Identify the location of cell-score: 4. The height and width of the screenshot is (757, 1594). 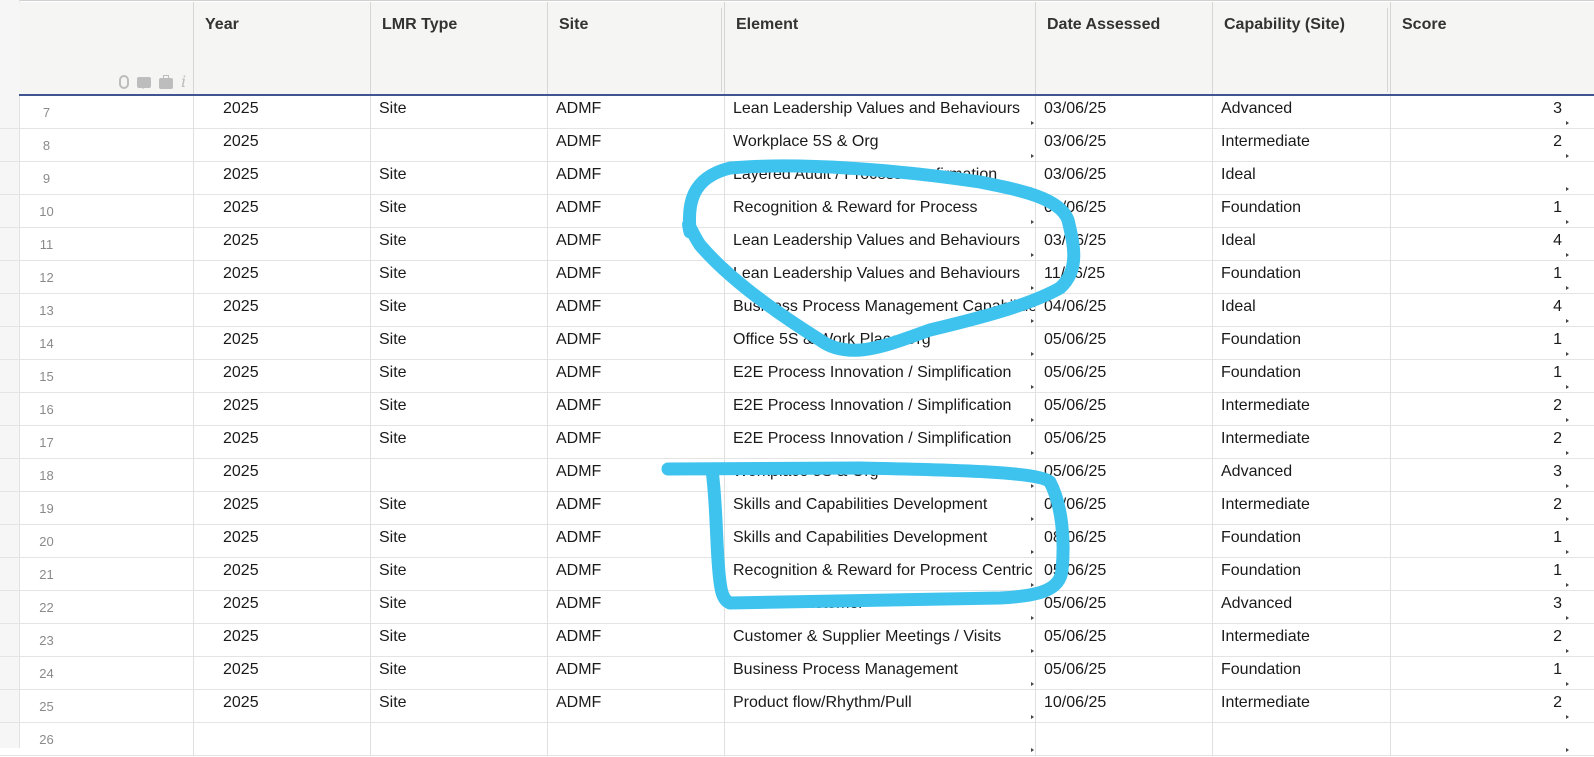
(1480, 244).